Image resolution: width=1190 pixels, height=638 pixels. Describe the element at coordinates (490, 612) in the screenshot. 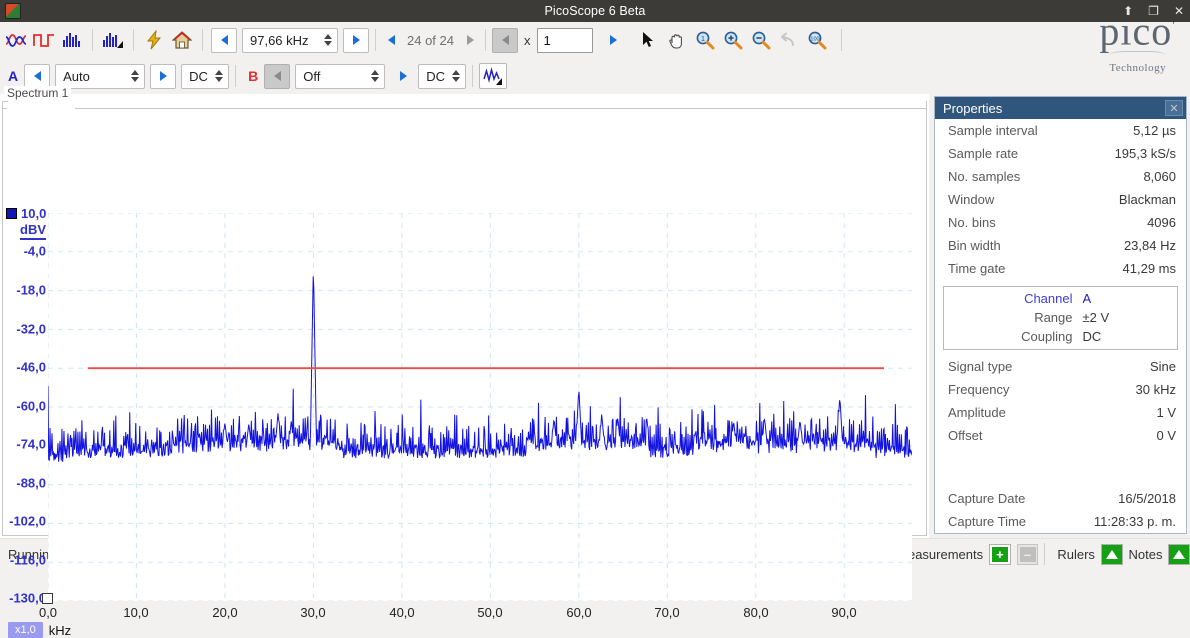

I see `x-axis-tick: 50,0` at that location.